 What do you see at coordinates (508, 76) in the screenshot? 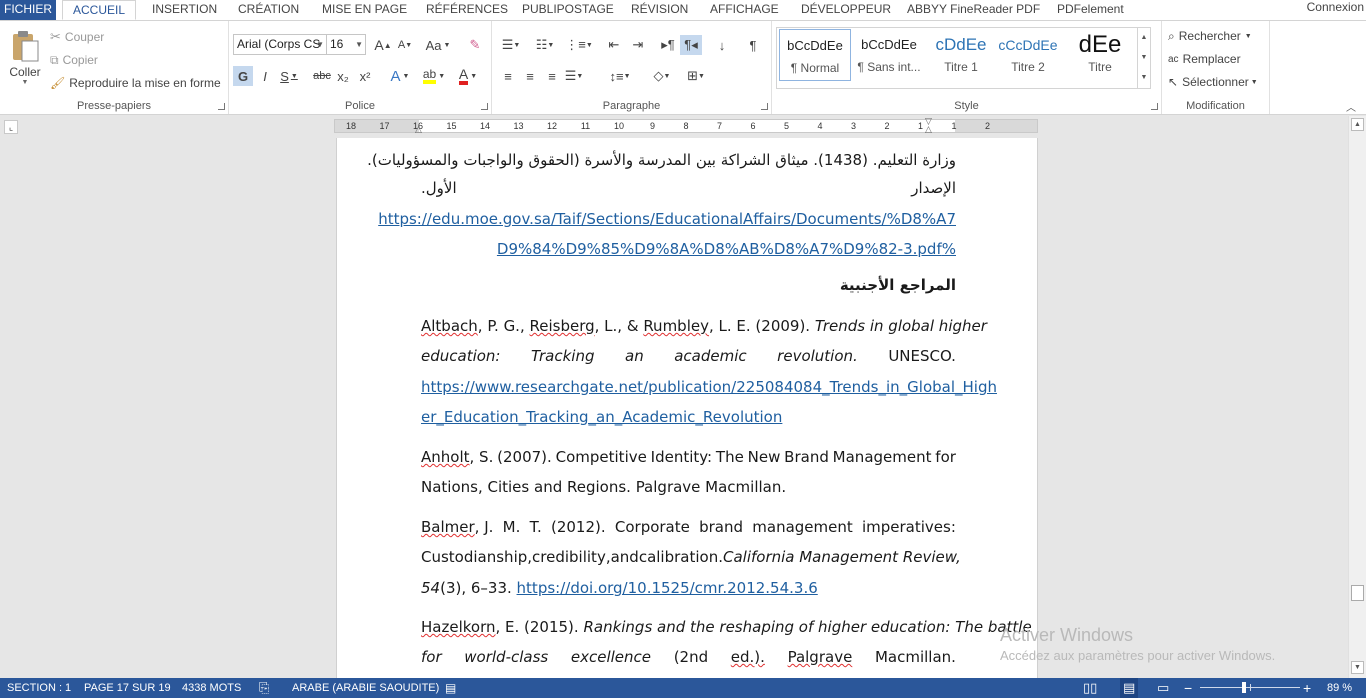
I see `align-left-button: ≡` at bounding box center [508, 76].